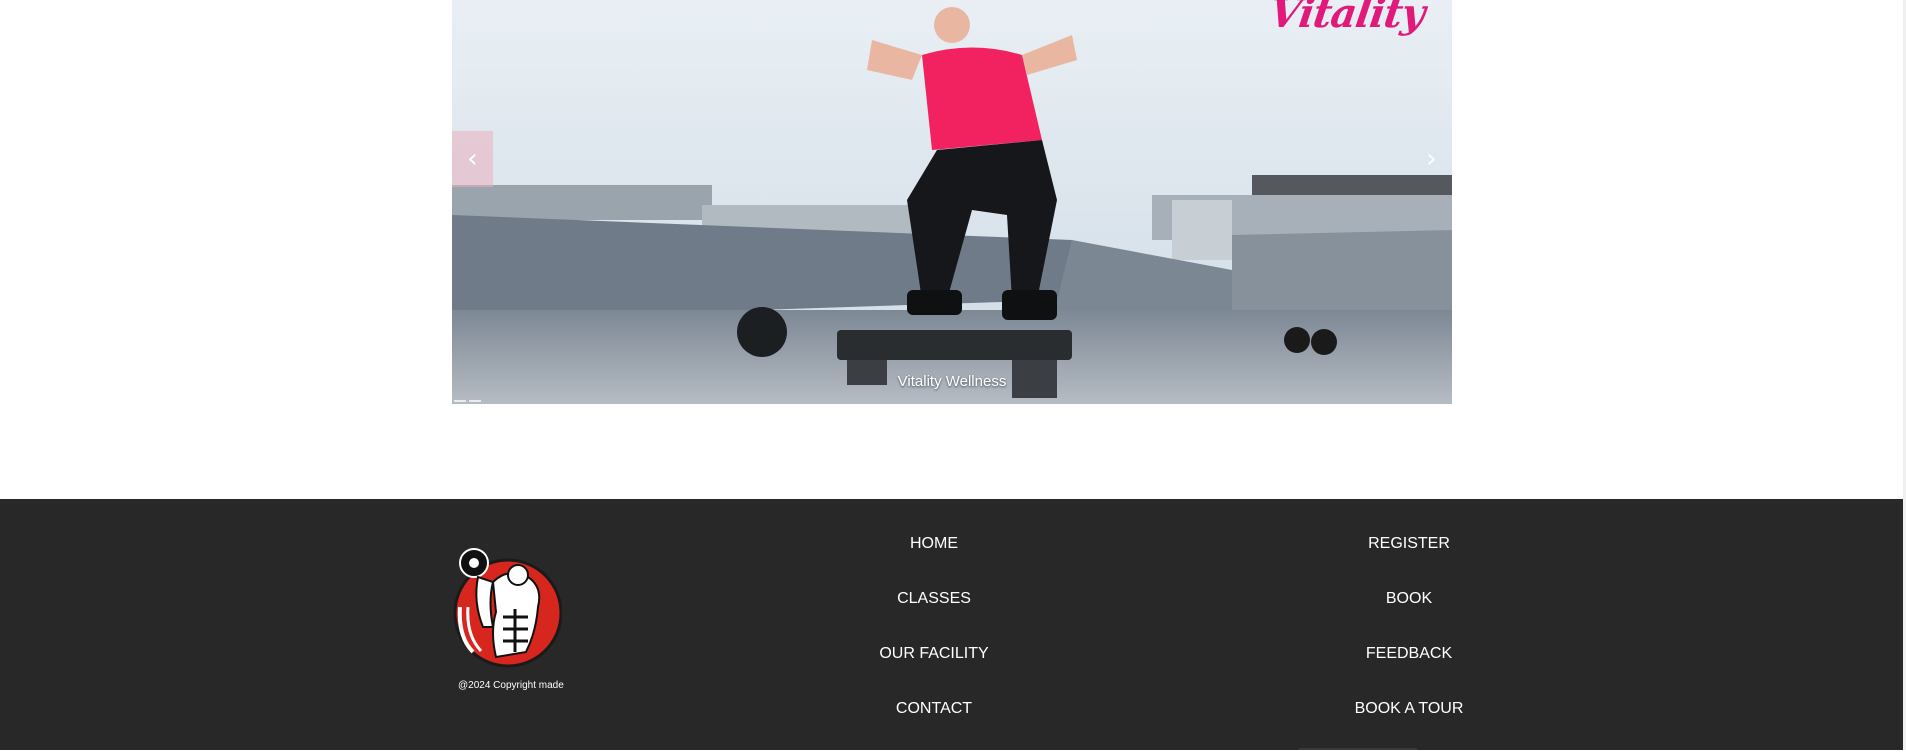 This screenshot has width=1906, height=754. Describe the element at coordinates (934, 616) in the screenshot. I see `footer-link-classes: CLASSES` at that location.